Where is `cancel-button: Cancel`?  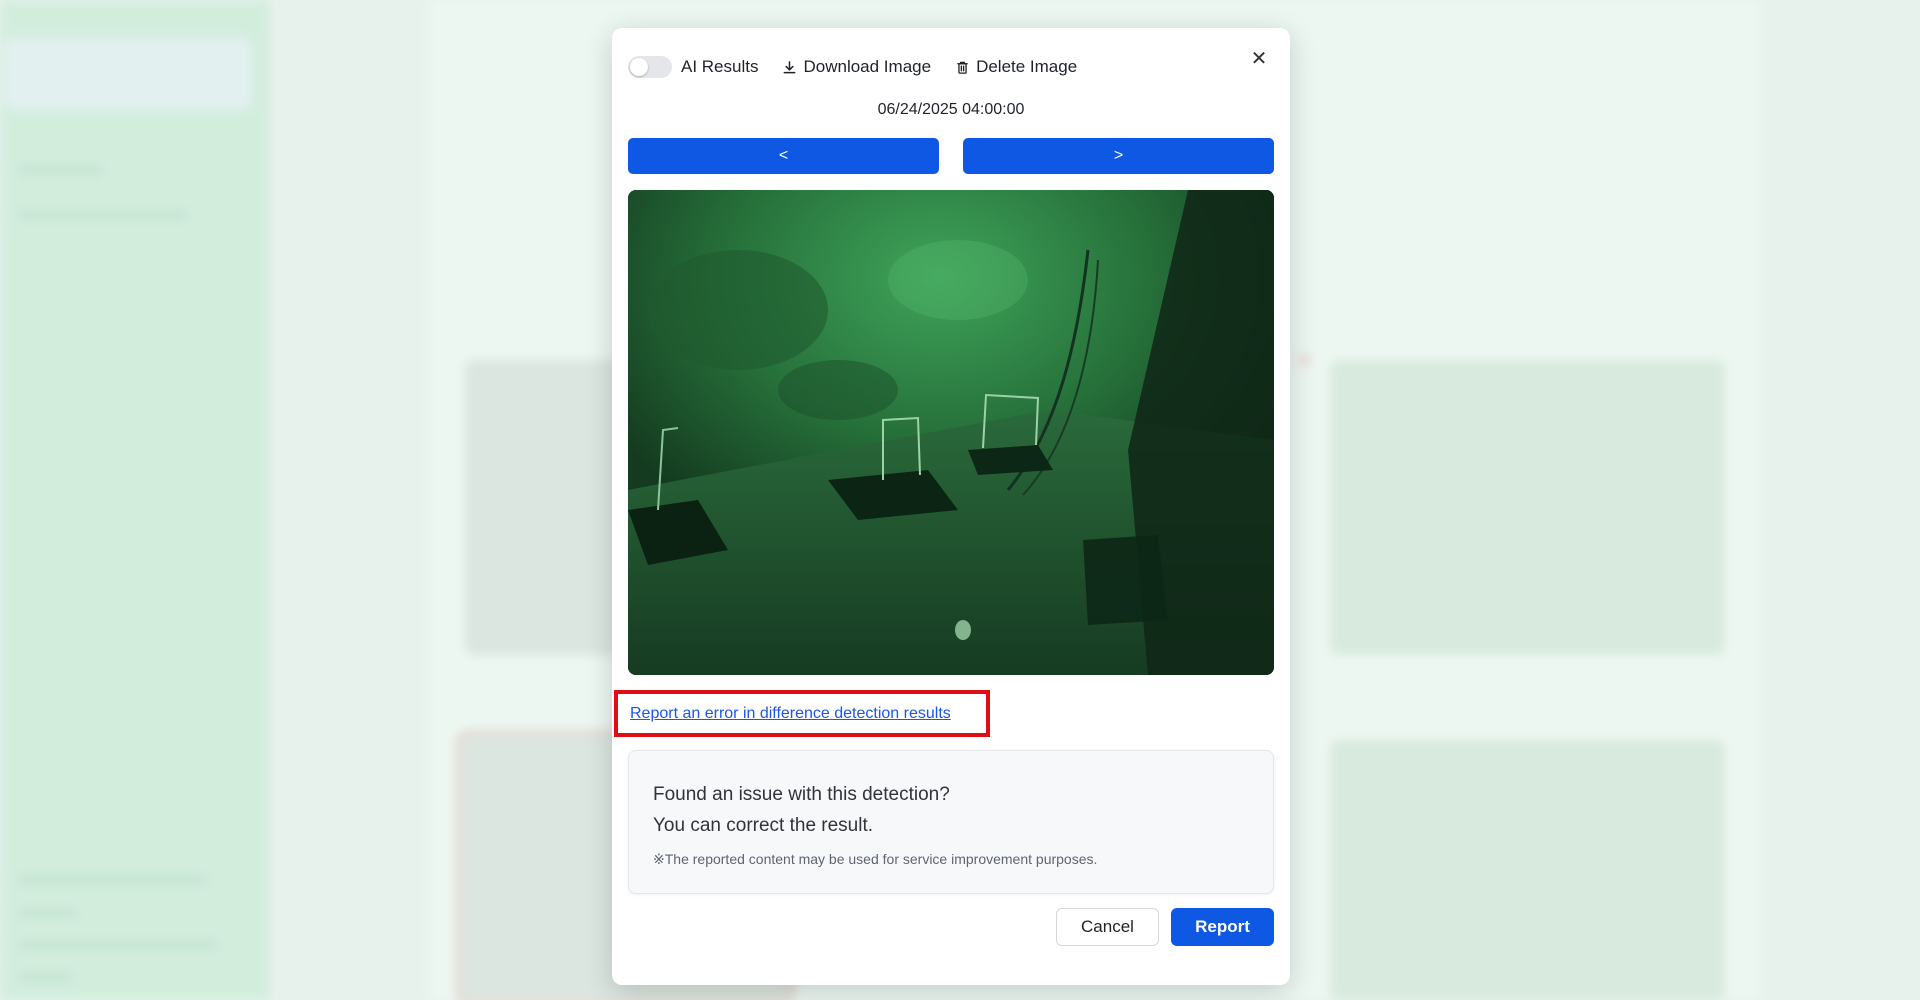
cancel-button: Cancel is located at coordinates (1107, 927).